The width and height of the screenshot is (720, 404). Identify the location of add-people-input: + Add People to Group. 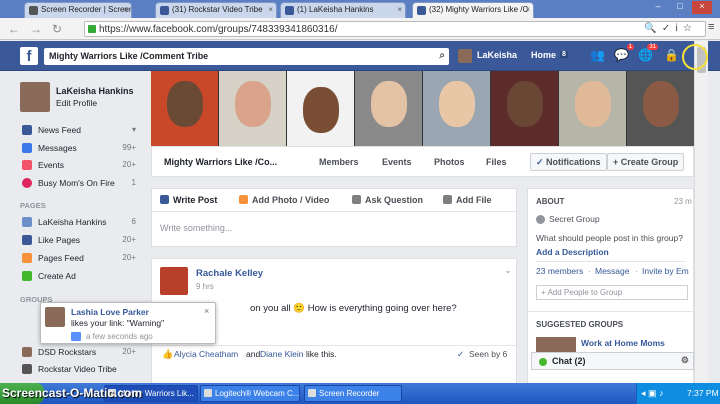
(612, 292).